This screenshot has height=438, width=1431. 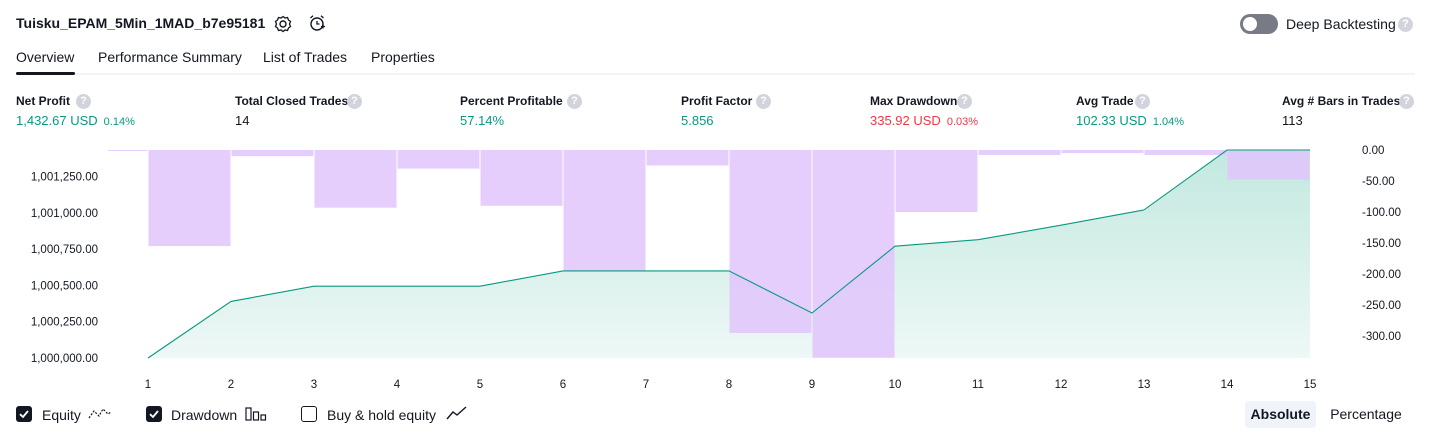 What do you see at coordinates (64, 286) in the screenshot?
I see `left-axis-tick: 1,000,500.00` at bounding box center [64, 286].